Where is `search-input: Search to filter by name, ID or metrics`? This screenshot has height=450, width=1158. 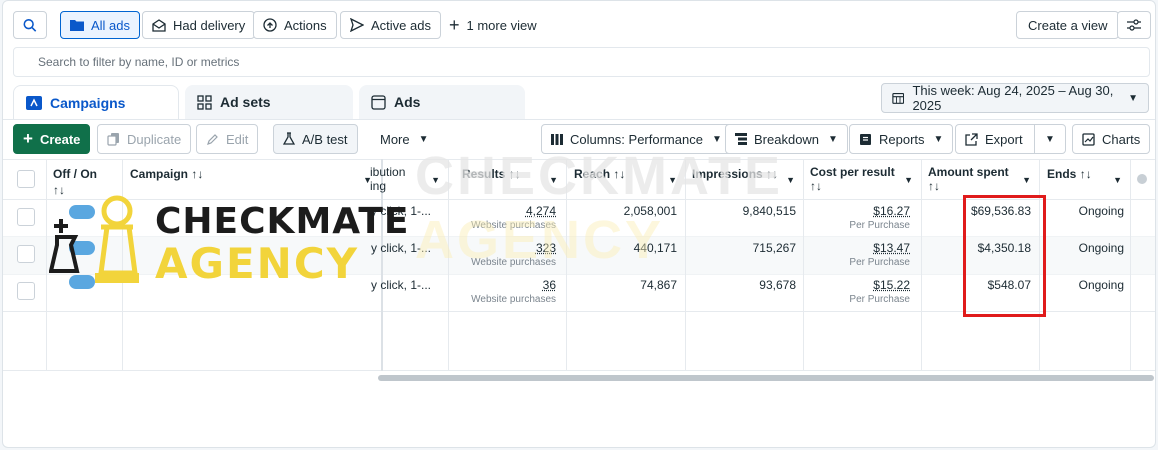 search-input: Search to filter by name, ID or metrics is located at coordinates (581, 62).